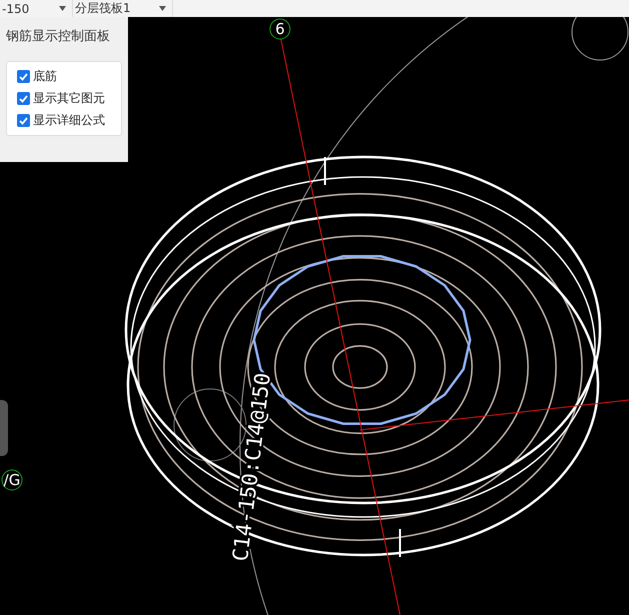 This screenshot has width=629, height=615. Describe the element at coordinates (4, 428) in the screenshot. I see `panel-handle` at that location.